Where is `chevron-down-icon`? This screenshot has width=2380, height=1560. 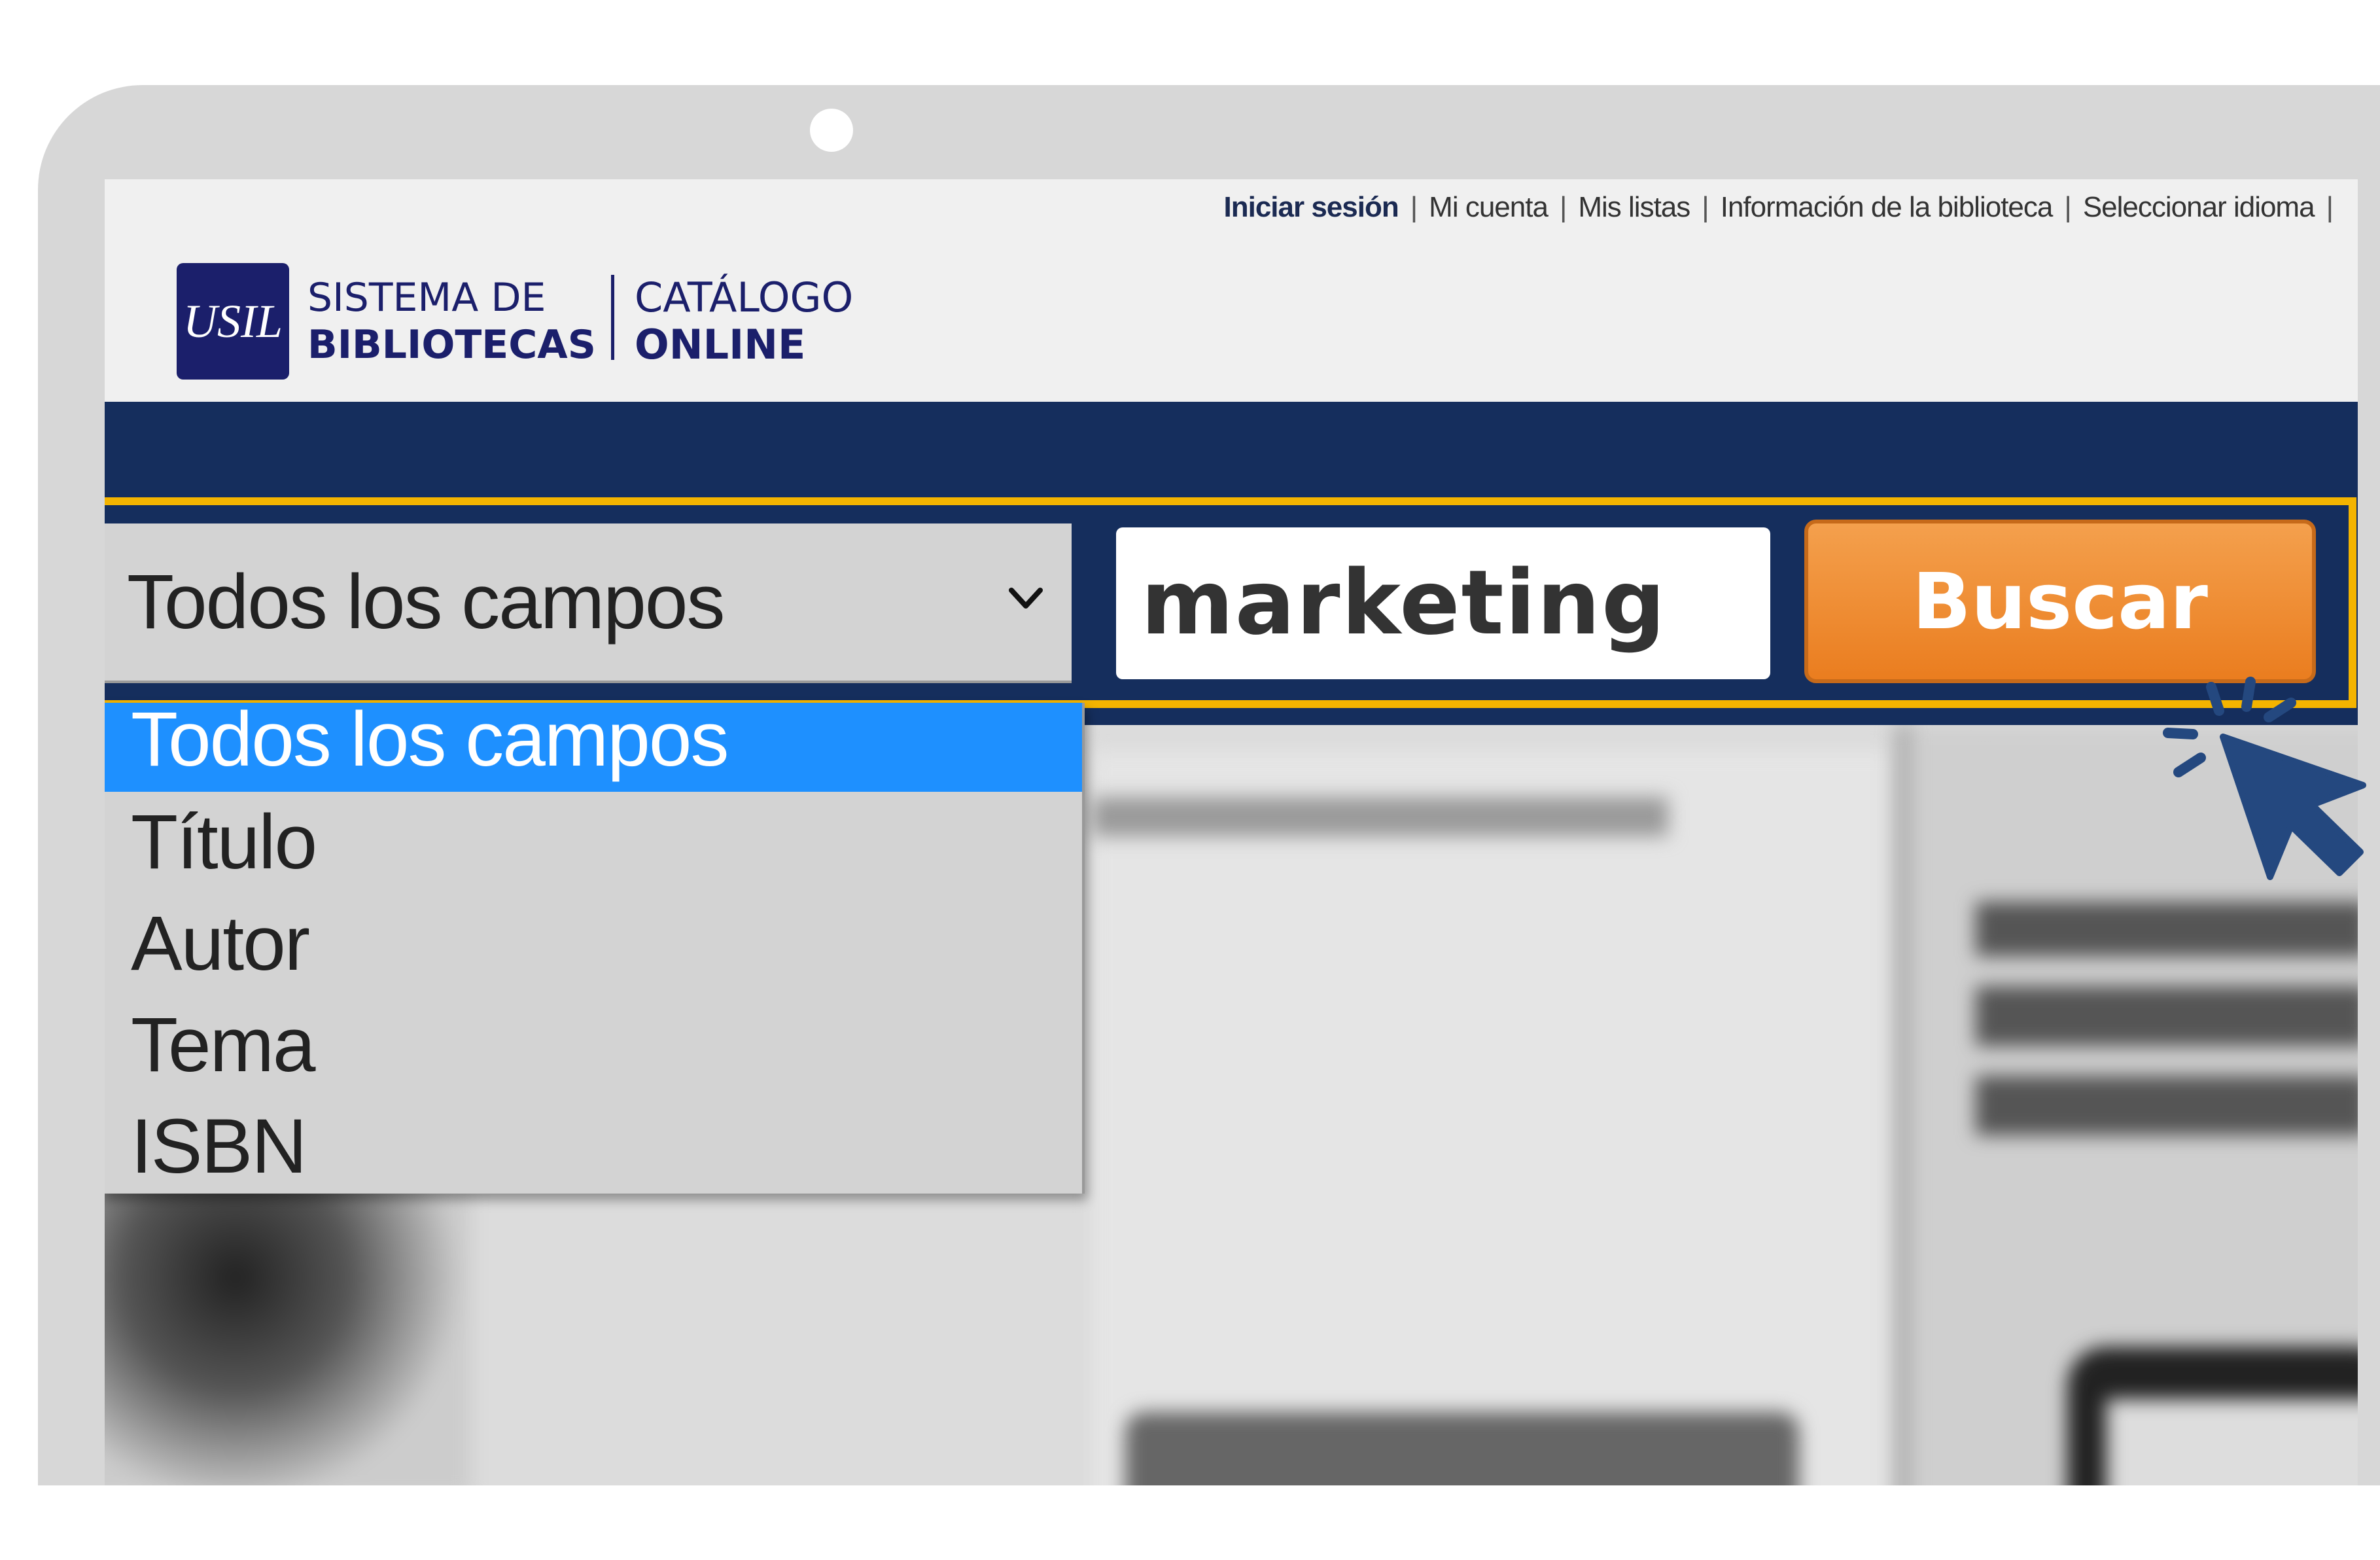 chevron-down-icon is located at coordinates (1026, 598).